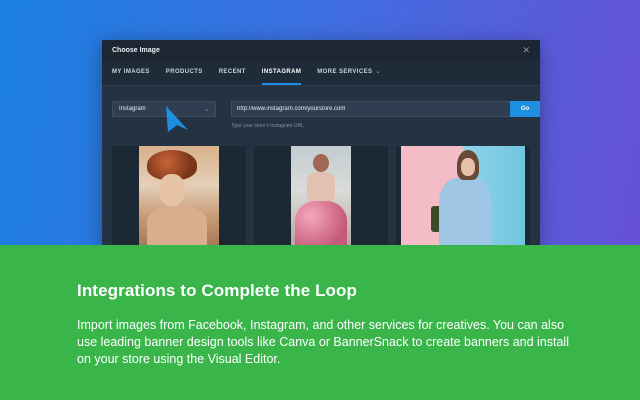  I want to click on cursor-arrow-icon, so click(177, 119).